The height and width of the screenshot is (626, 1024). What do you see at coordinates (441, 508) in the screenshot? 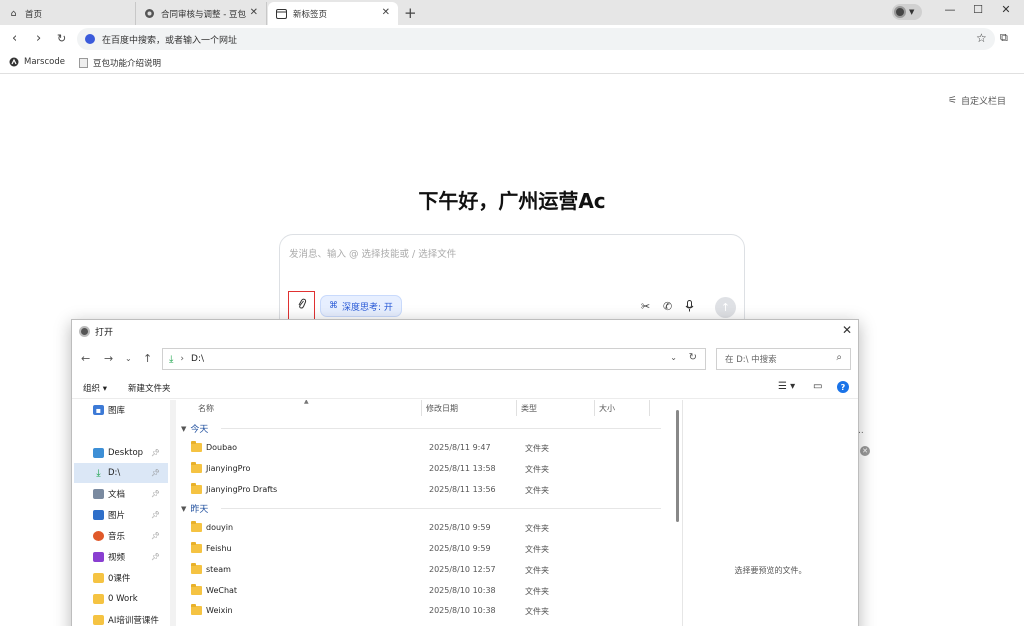
I see `group-divider` at bounding box center [441, 508].